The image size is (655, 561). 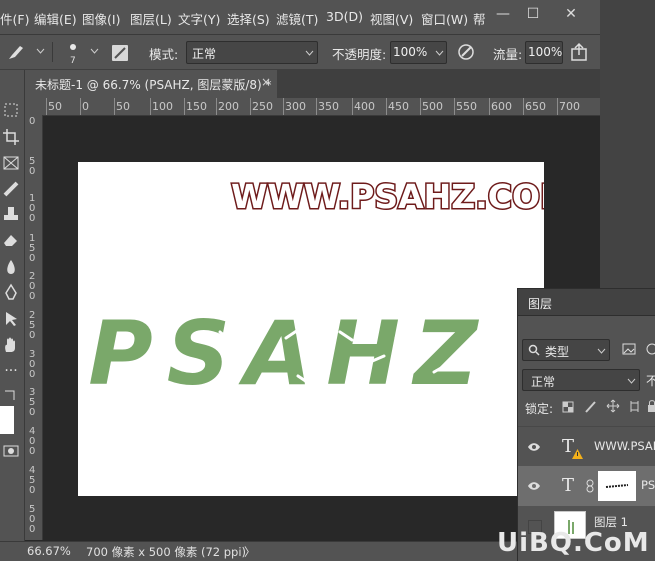 What do you see at coordinates (32, 325) in the screenshot?
I see `ruler-label: 2 5 0` at bounding box center [32, 325].